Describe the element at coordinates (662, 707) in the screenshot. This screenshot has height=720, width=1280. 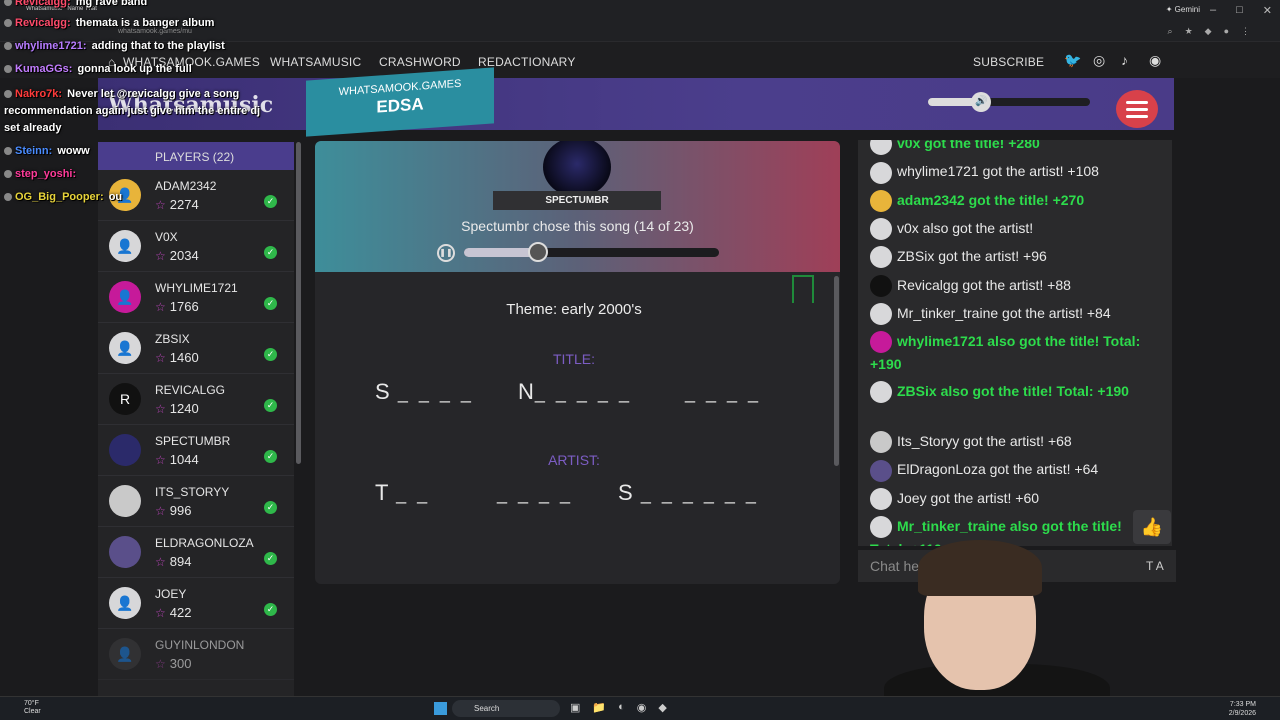
I see `app-icon: ◆` at that location.